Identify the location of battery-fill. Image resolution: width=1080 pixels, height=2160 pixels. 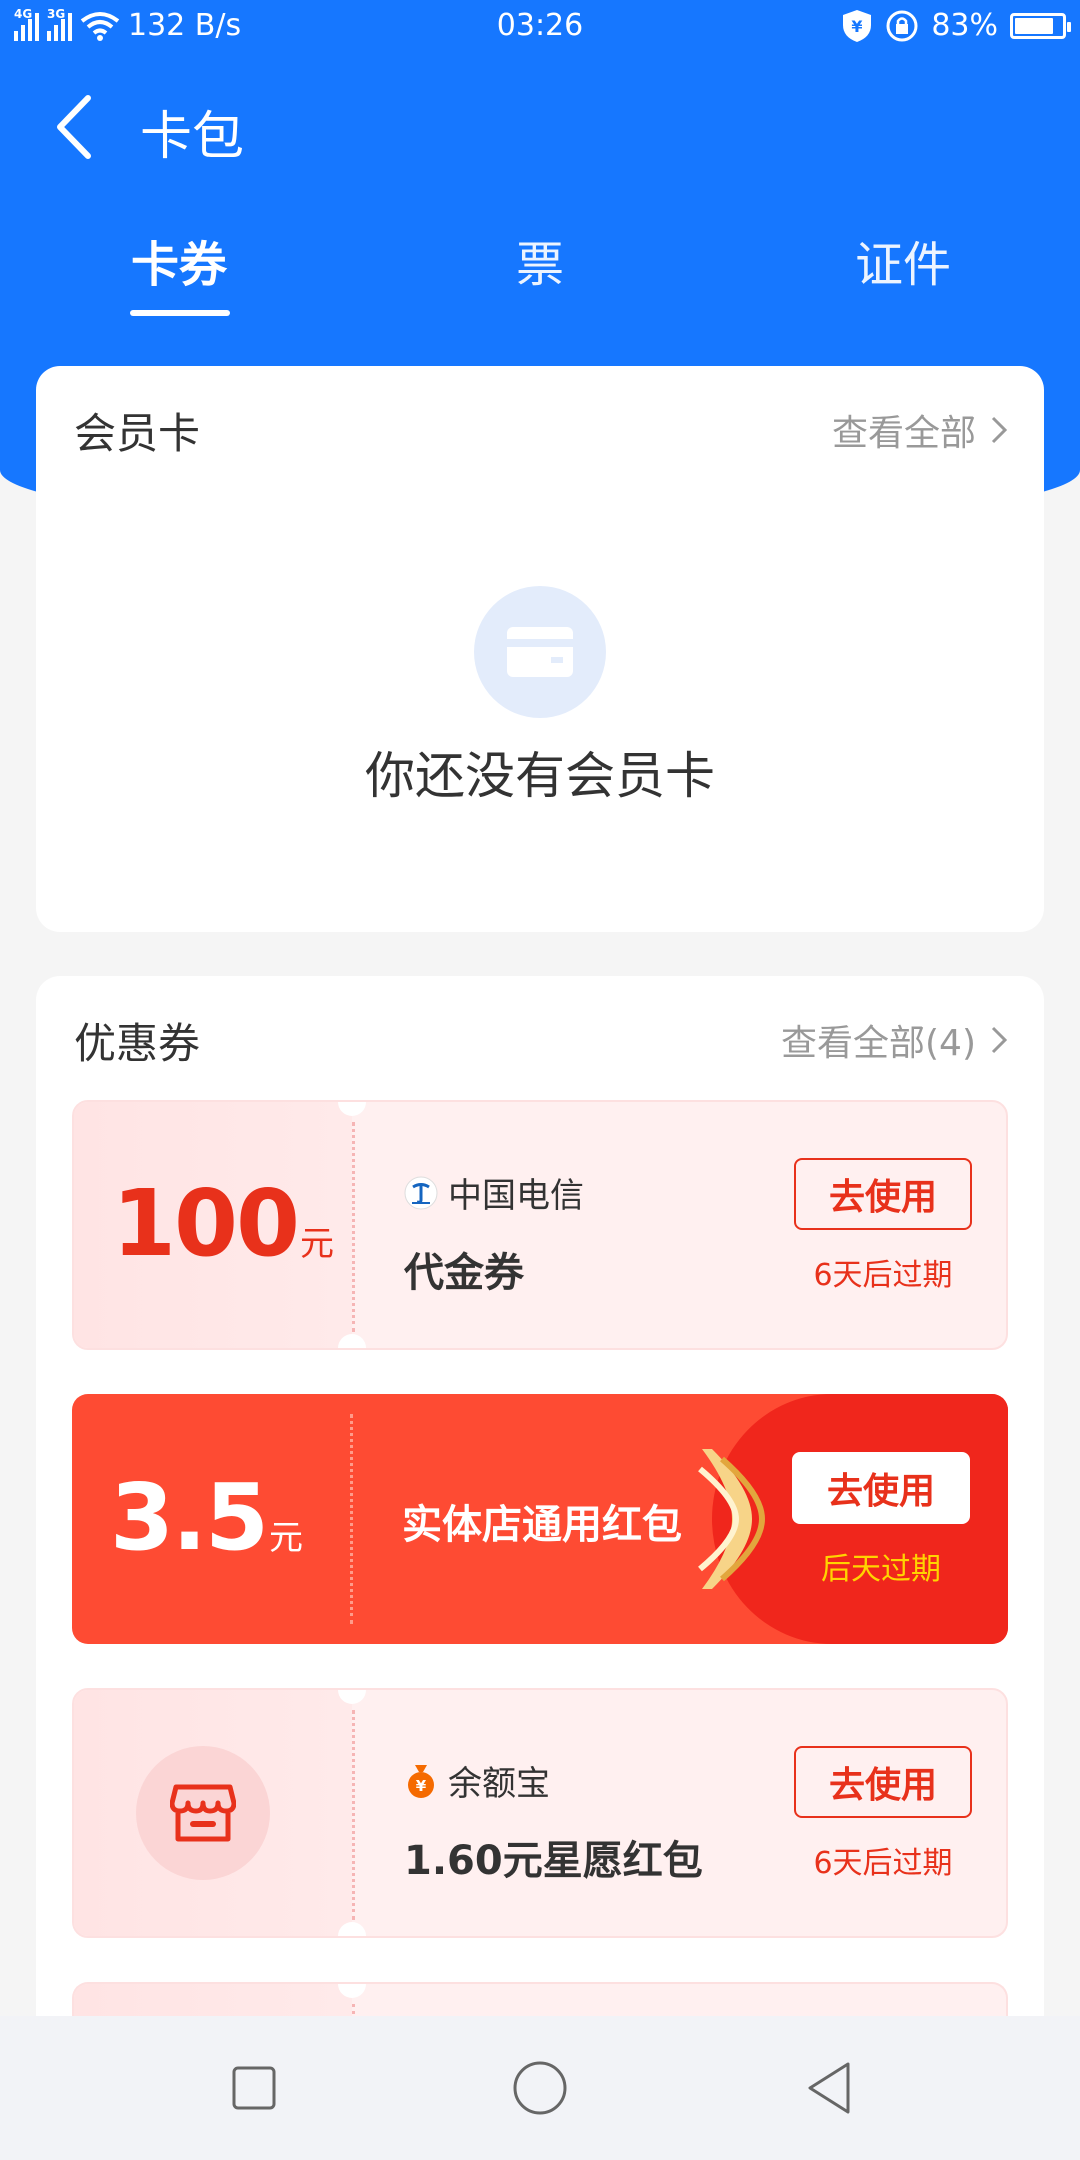
(1034, 25).